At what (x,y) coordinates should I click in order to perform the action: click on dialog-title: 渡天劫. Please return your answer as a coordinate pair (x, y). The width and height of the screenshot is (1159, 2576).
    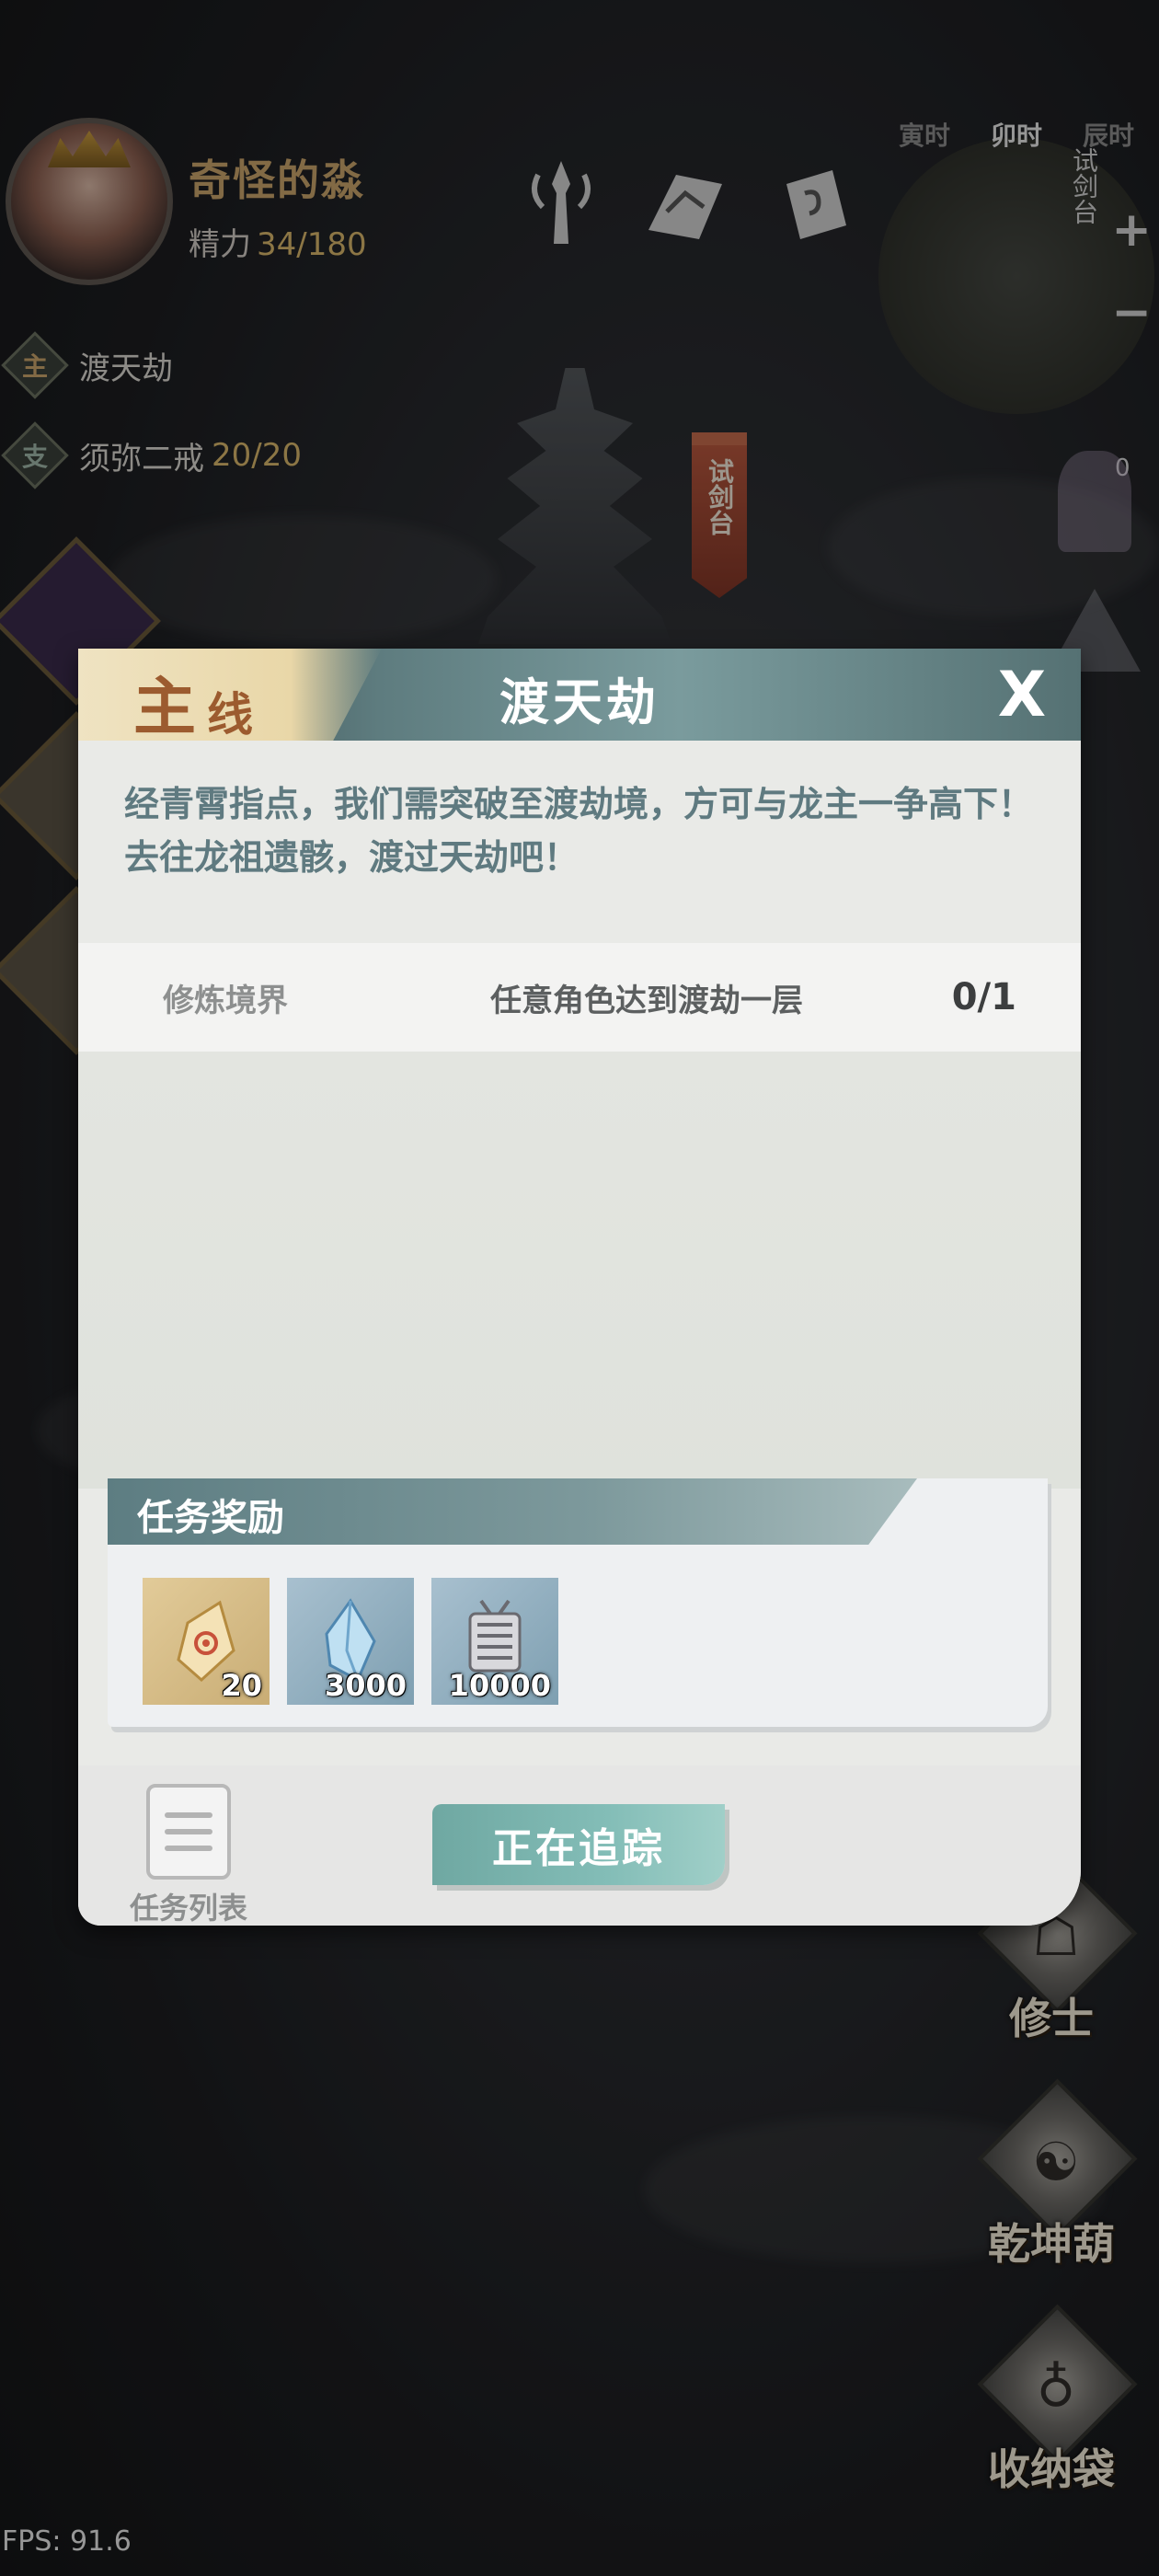
    Looking at the image, I should click on (579, 702).